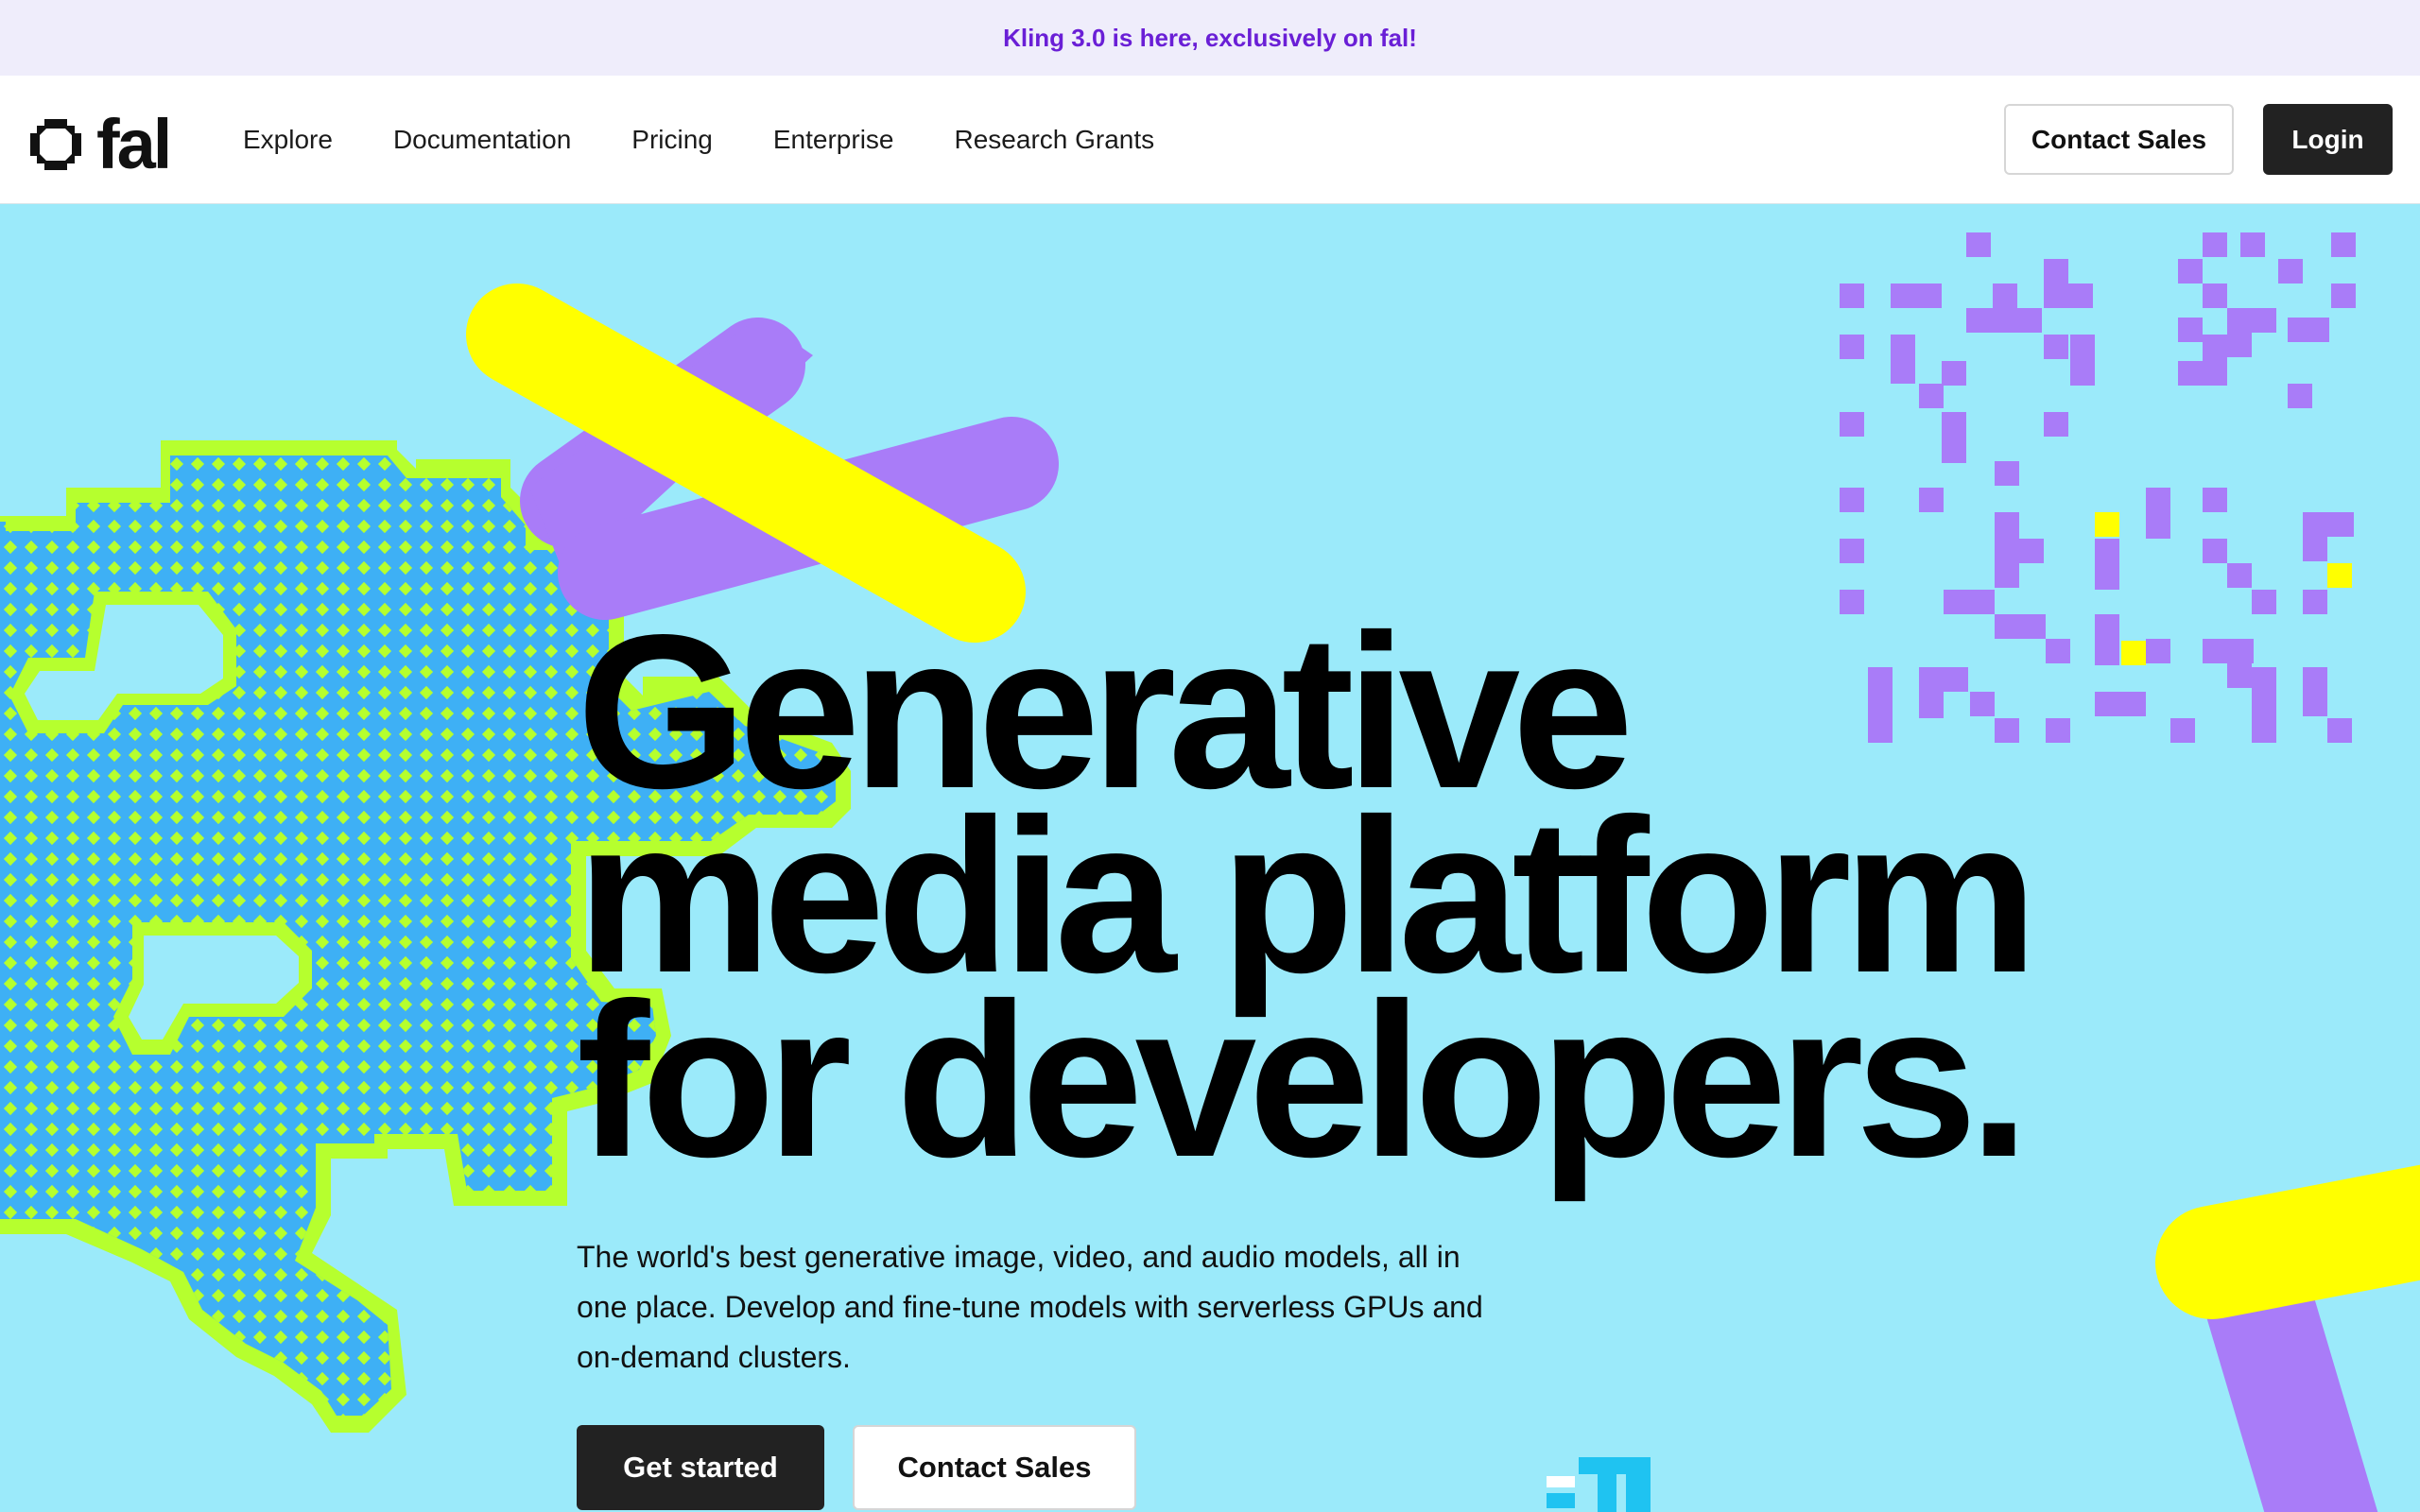 This screenshot has width=2420, height=1512. What do you see at coordinates (2119, 139) in the screenshot?
I see `contact-sales-button: Contact Sales` at bounding box center [2119, 139].